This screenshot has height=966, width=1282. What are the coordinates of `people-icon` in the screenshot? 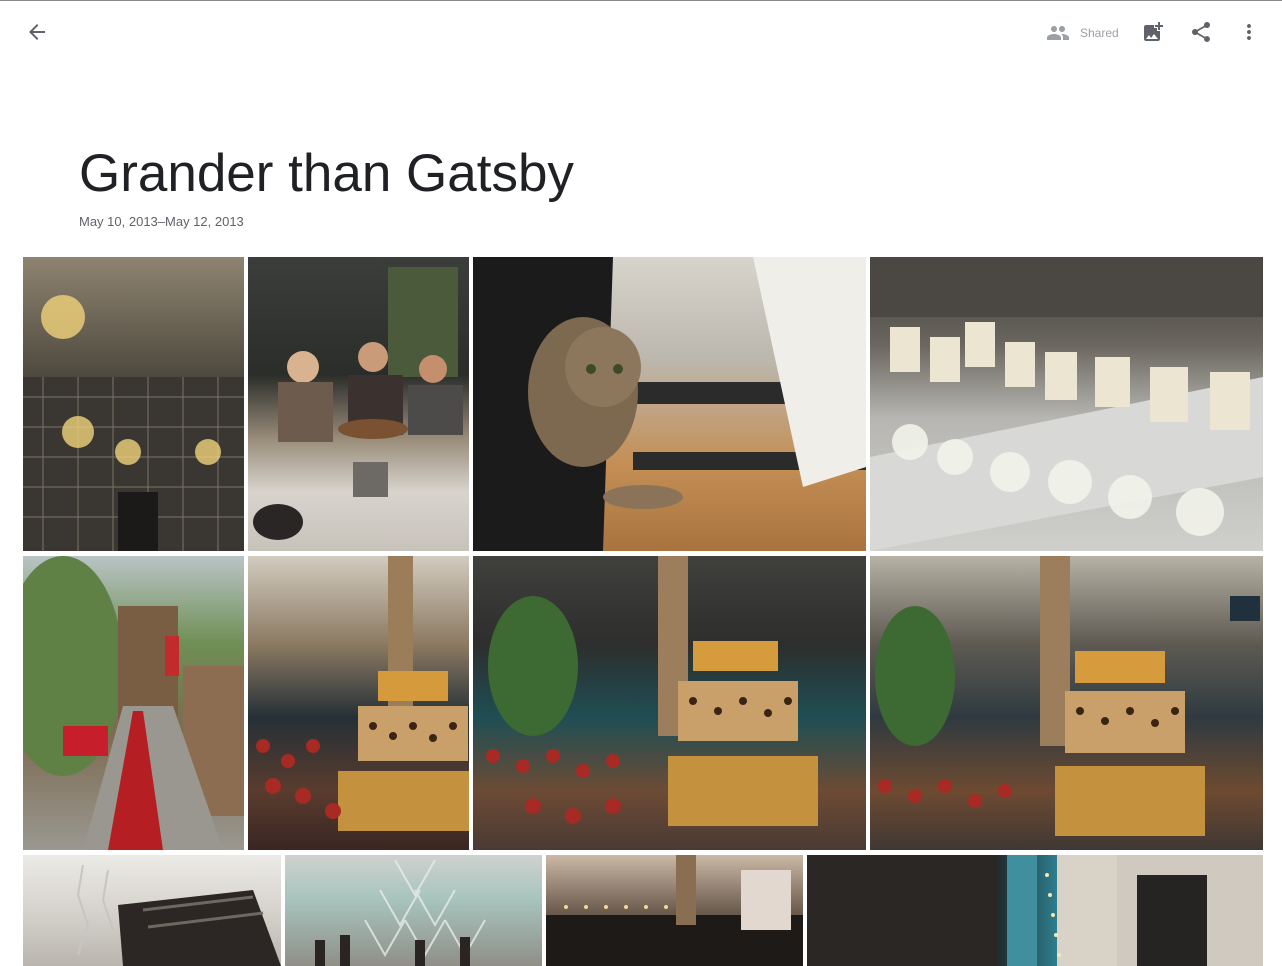 It's located at (1058, 33).